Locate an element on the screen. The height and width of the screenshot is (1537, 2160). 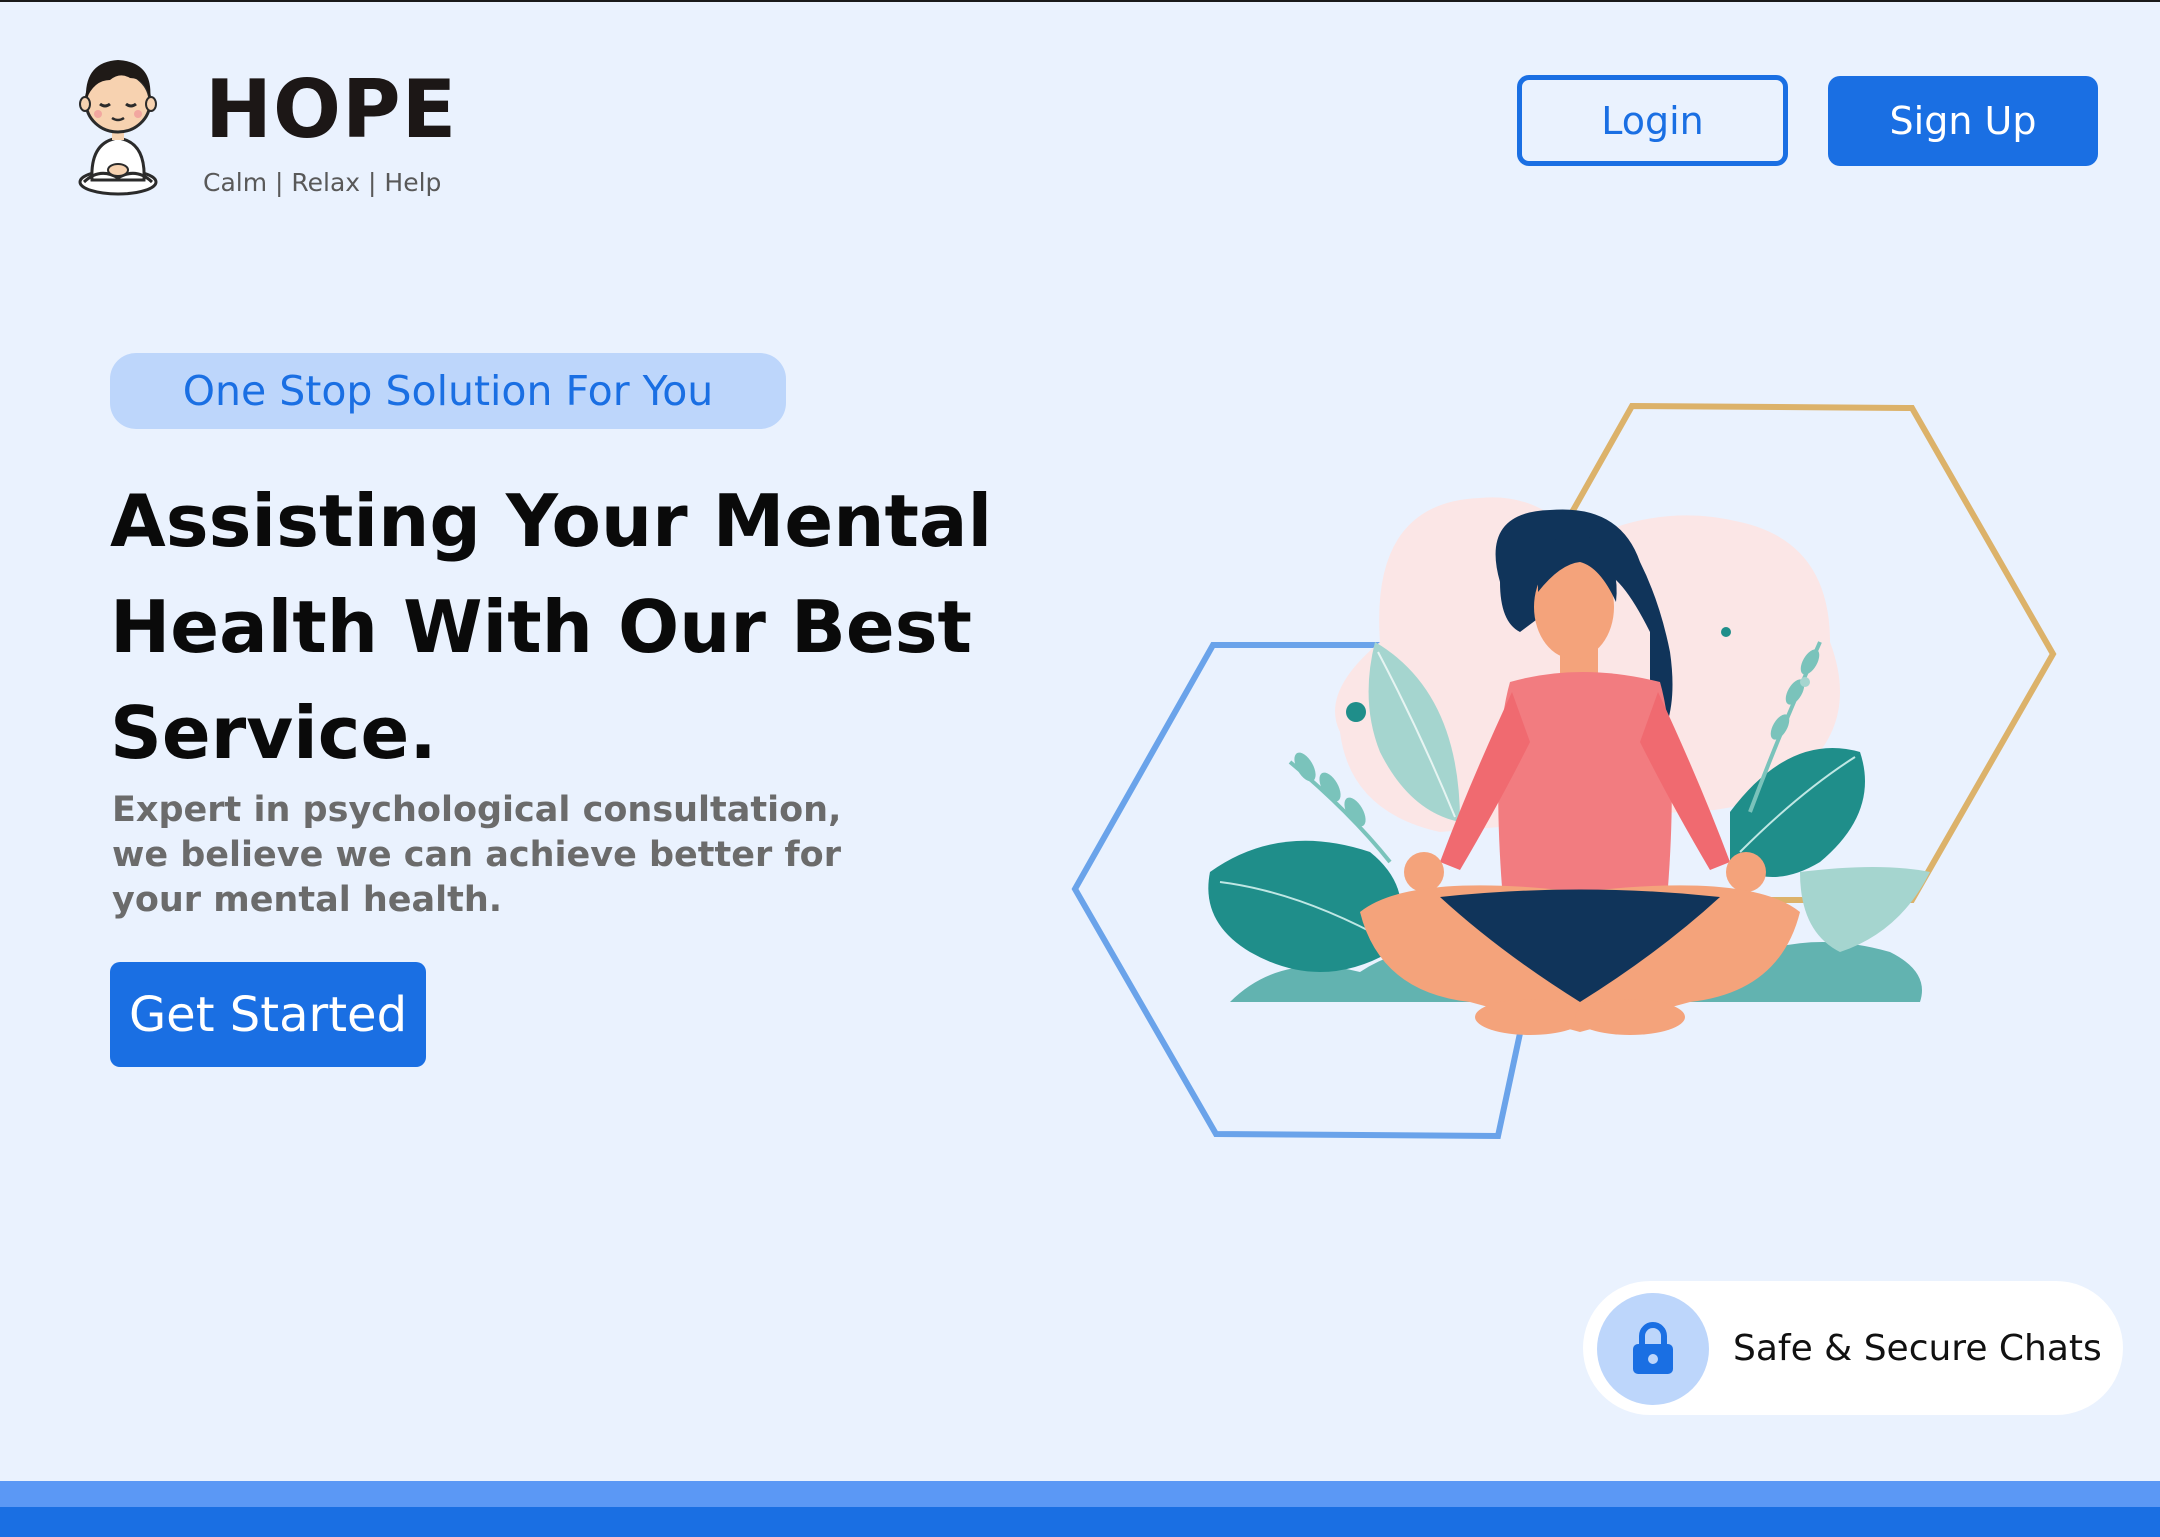
login-button: Login is located at coordinates (1652, 120).